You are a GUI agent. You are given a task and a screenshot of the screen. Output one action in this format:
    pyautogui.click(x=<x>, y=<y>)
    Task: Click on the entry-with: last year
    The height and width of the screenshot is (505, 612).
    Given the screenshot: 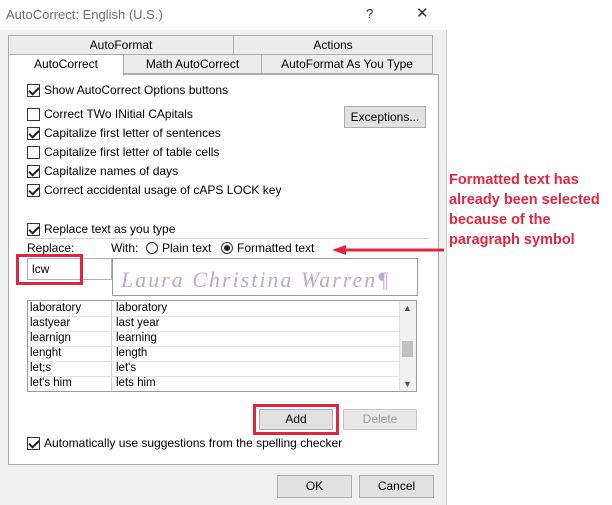 What is the action you would take?
    pyautogui.click(x=138, y=323)
    